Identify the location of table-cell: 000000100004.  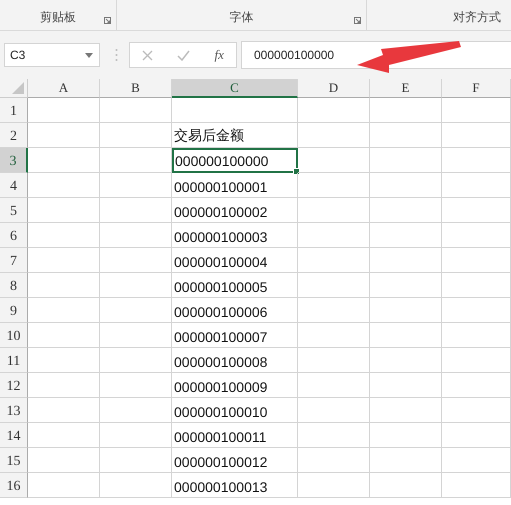
(235, 260).